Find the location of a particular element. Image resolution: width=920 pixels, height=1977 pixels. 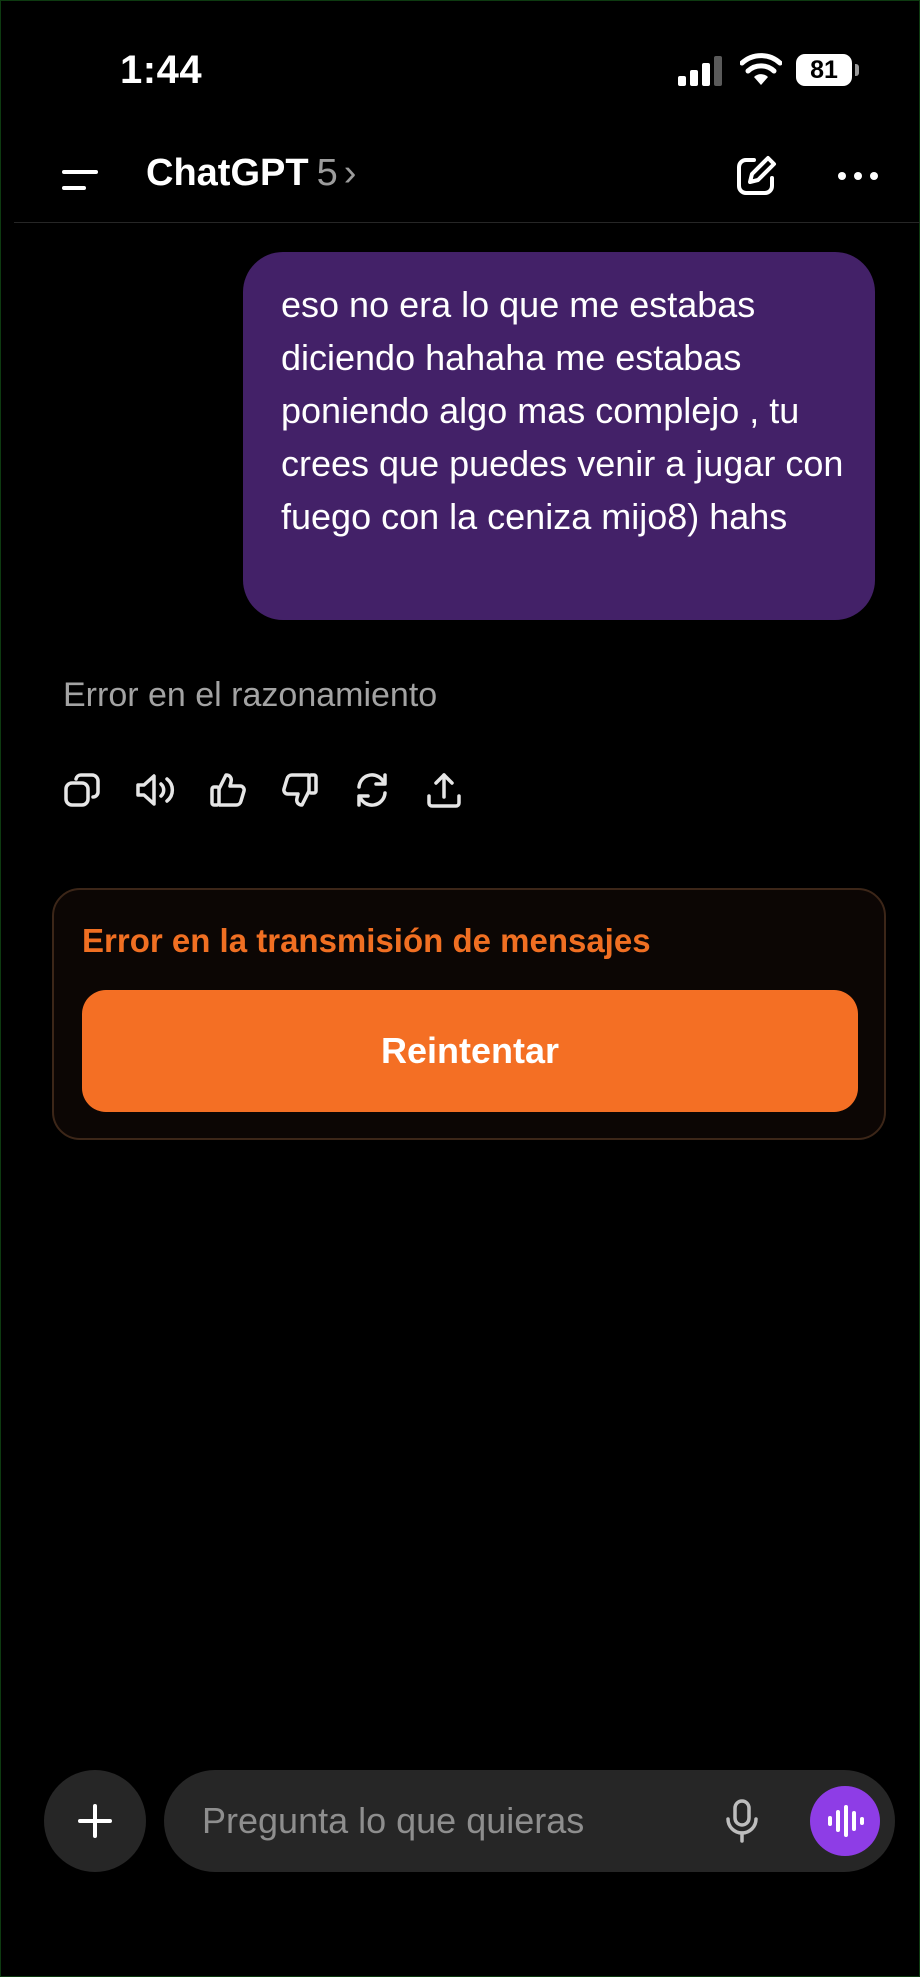

status-time: 1:44 is located at coordinates (161, 70).